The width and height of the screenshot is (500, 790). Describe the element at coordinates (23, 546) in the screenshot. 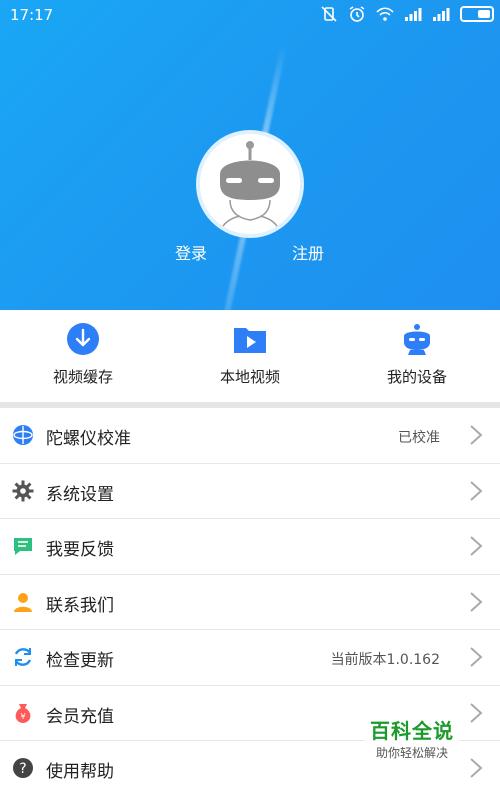

I see `feedback-icon` at that location.